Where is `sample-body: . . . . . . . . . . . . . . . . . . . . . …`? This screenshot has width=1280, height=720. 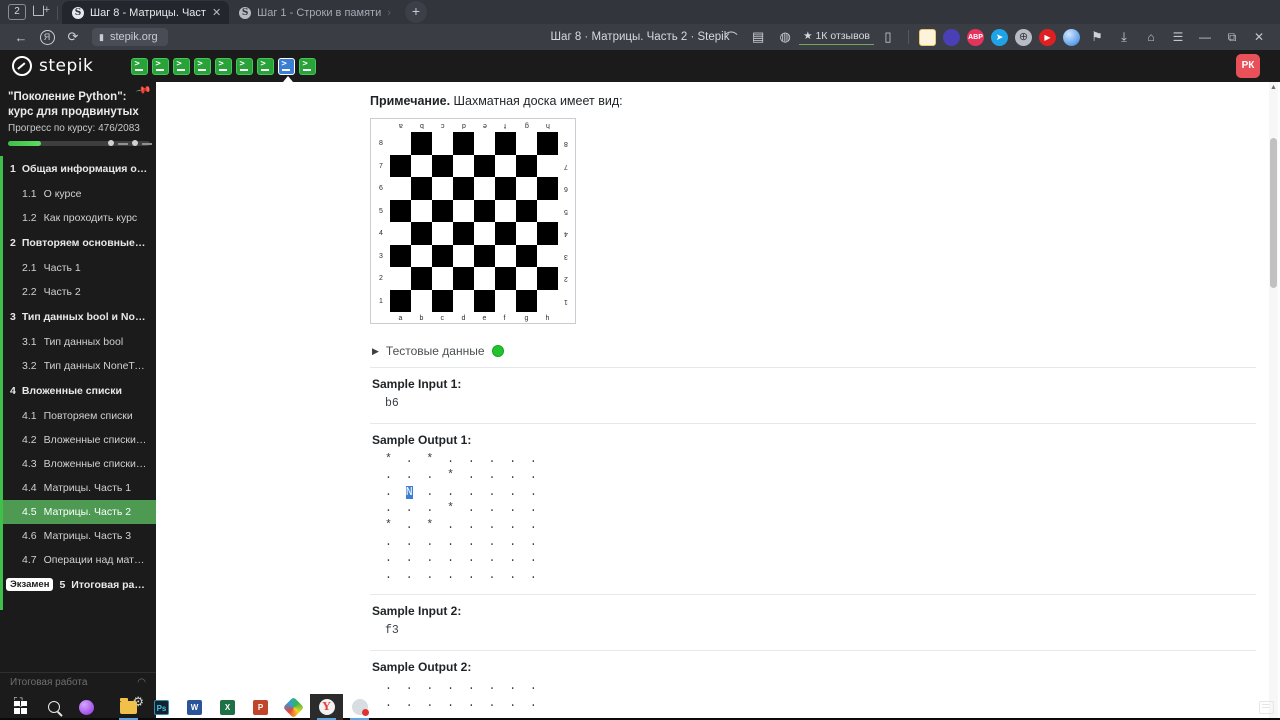 sample-body: . . . . . . . . . . . . . . . . . . . . . … is located at coordinates (814, 698).